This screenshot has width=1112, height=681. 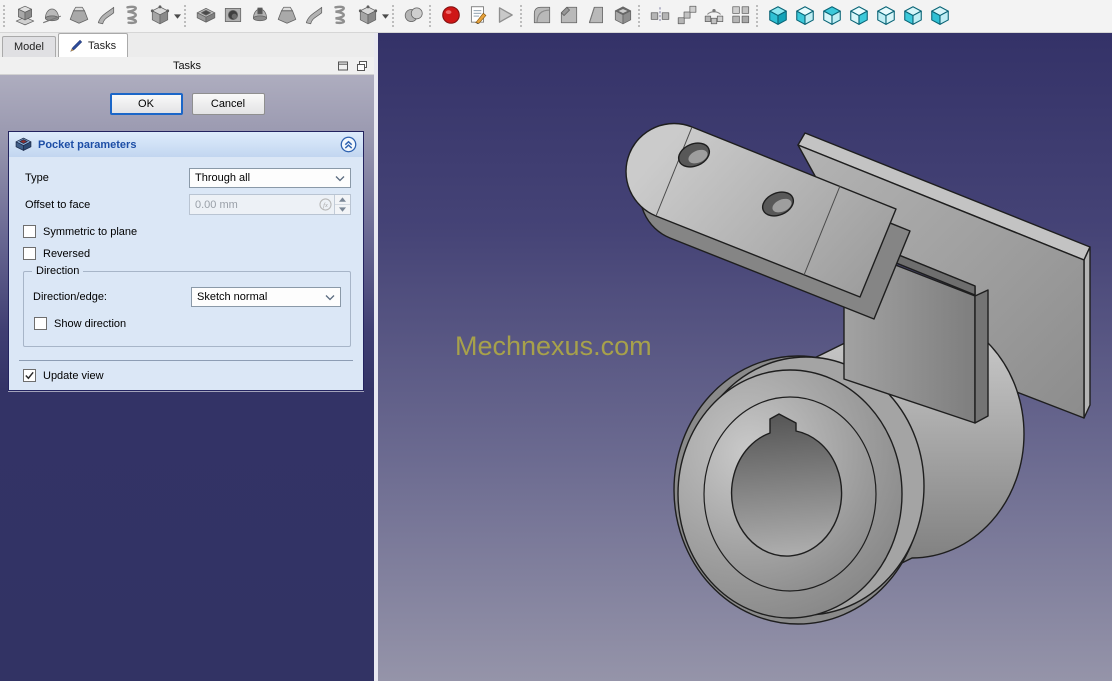 I want to click on toolbar-view-top-button, so click(x=831, y=16).